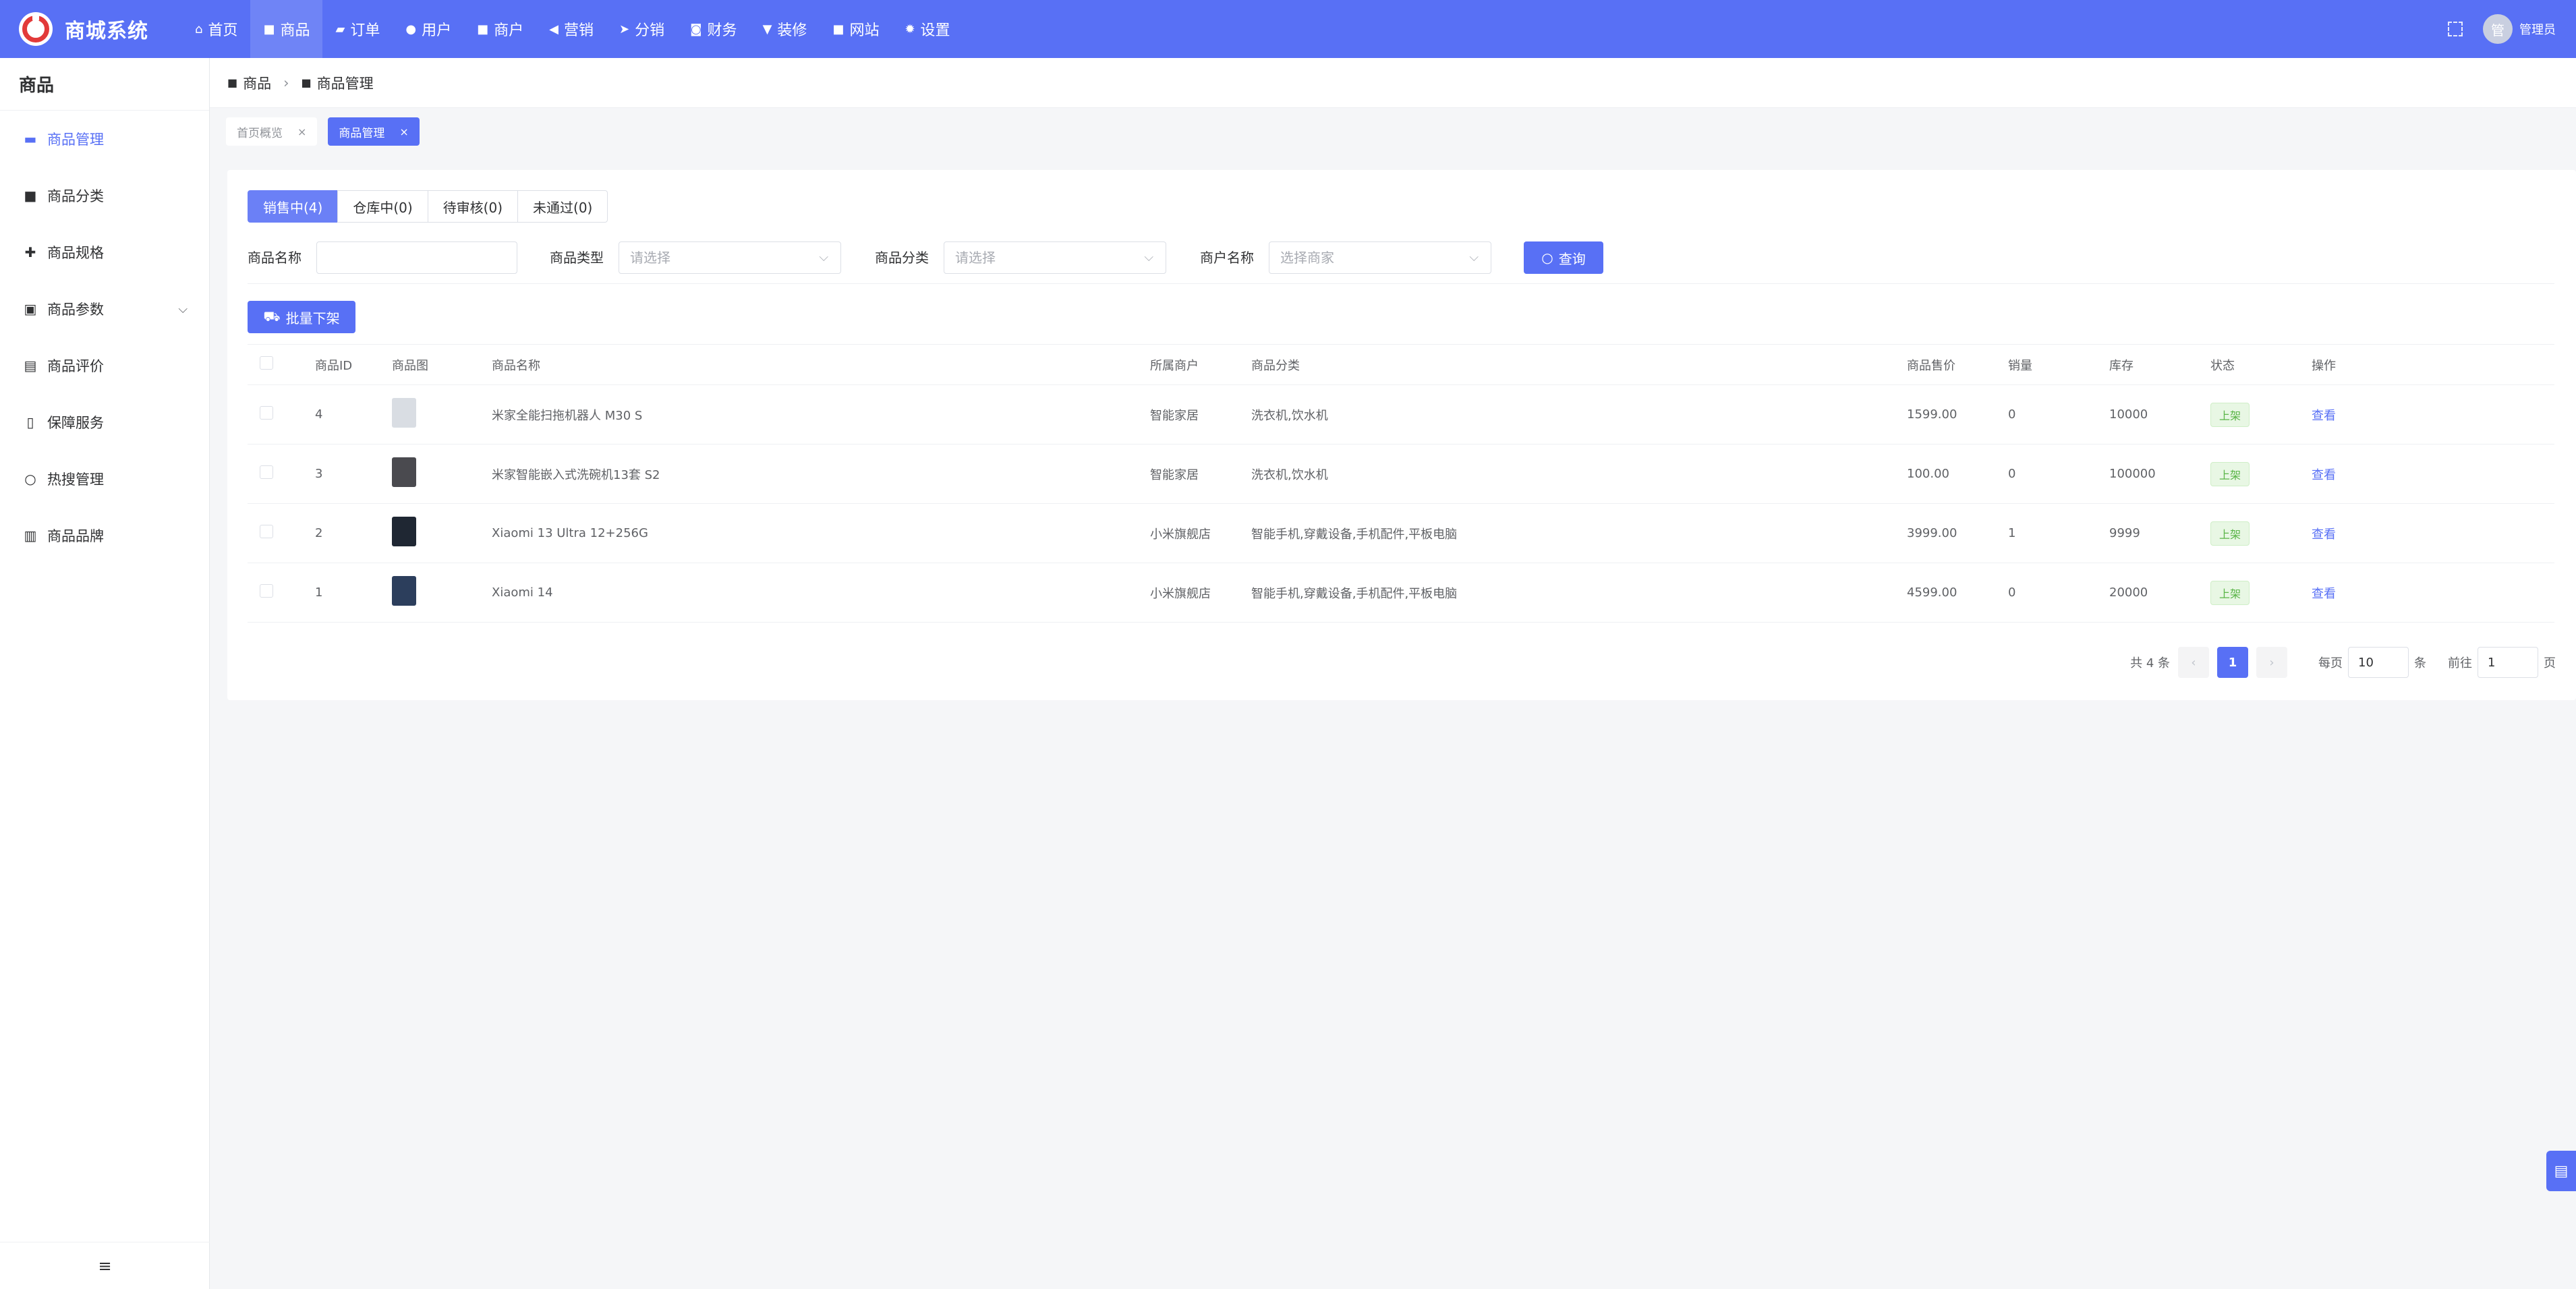 Image resolution: width=2576 pixels, height=1289 pixels. I want to click on nav-item-7: ◙ 财务, so click(713, 29).